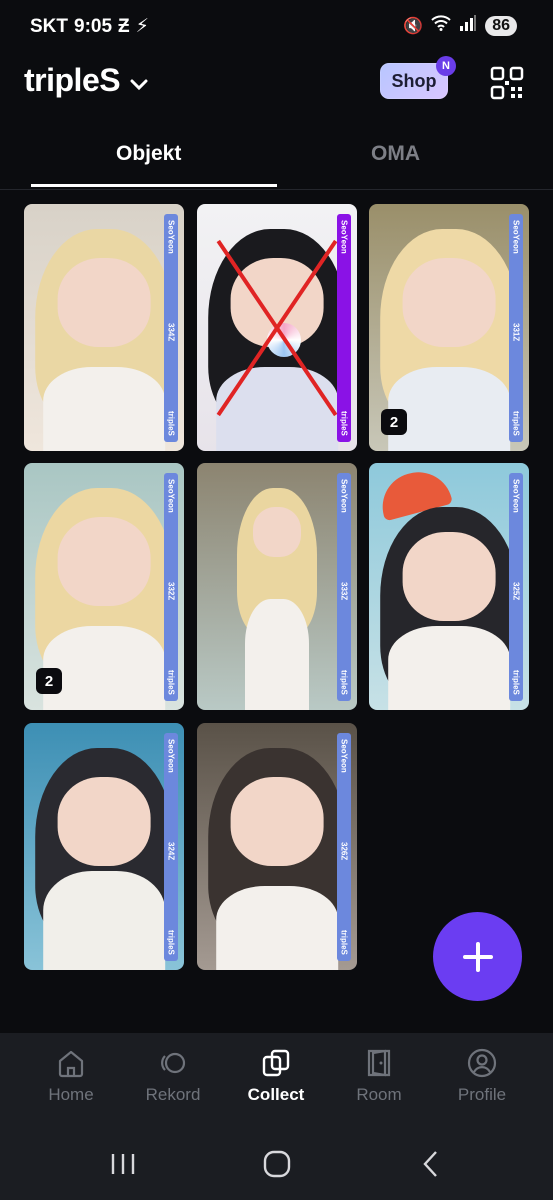 The image size is (553, 1200). I want to click on status-left: SKT 9:05 Ƶ ⚡, so click(89, 26).